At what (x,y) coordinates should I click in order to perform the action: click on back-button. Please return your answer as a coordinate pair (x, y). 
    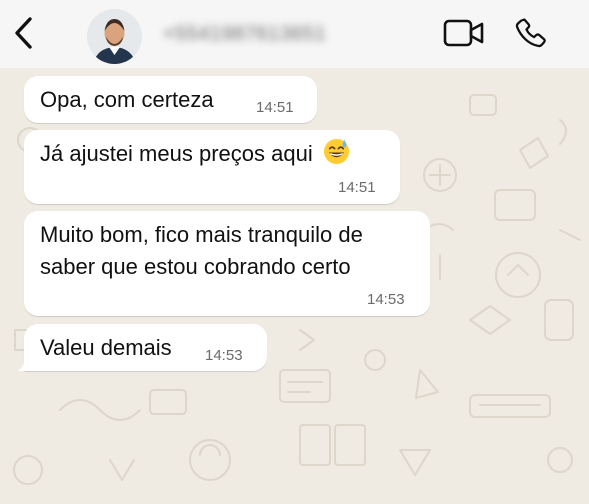
    Looking at the image, I should click on (23, 35).